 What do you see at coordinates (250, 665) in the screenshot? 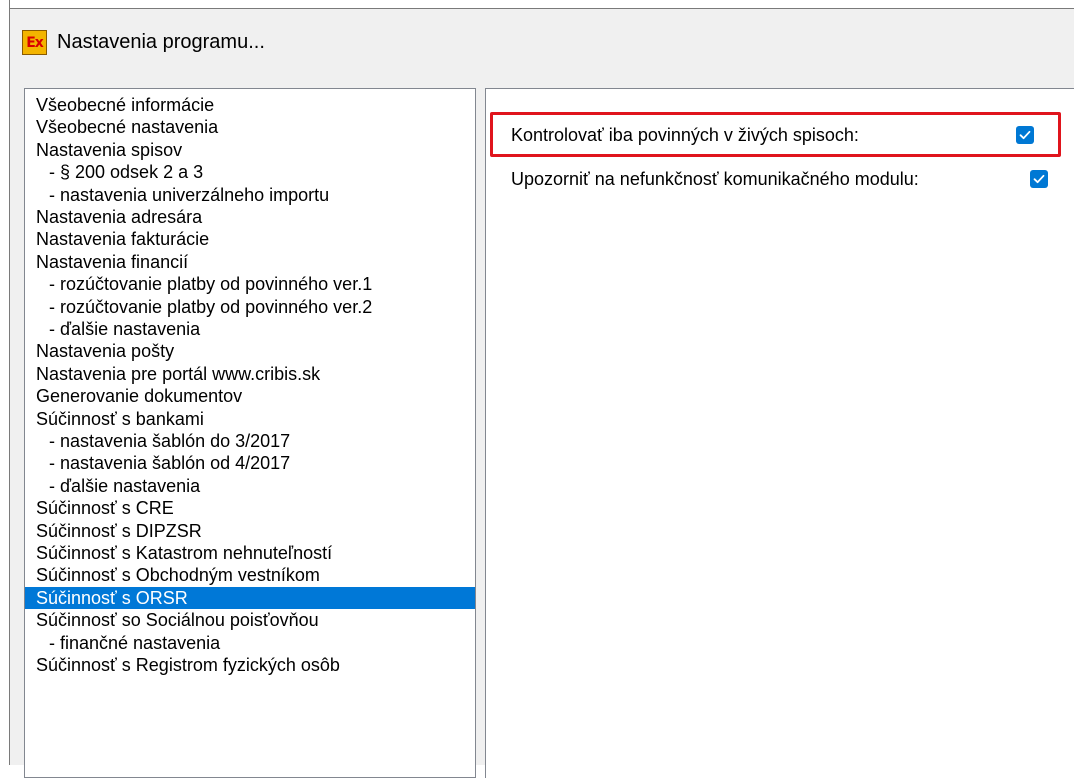
I see `list-item: Súčinnosť s Registrom fyzických osôb` at bounding box center [250, 665].